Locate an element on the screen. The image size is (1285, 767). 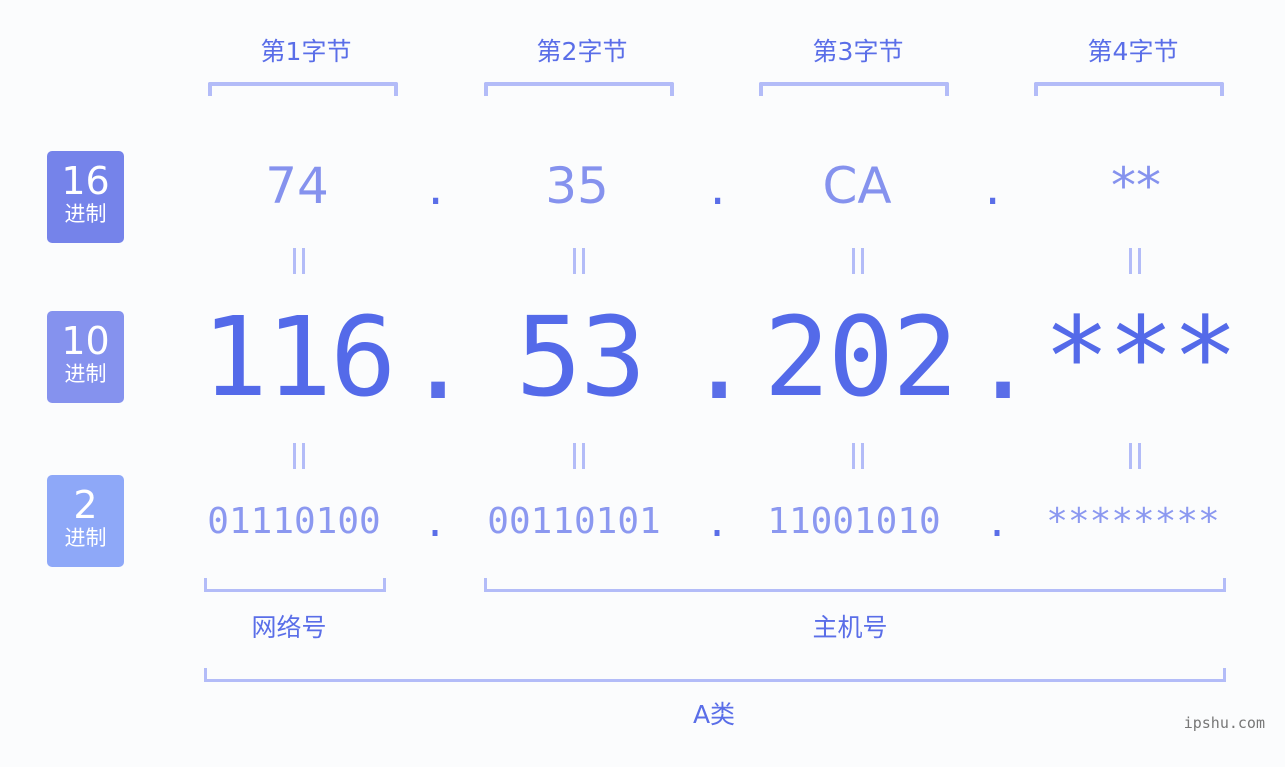
network-bracket is located at coordinates (295, 585).